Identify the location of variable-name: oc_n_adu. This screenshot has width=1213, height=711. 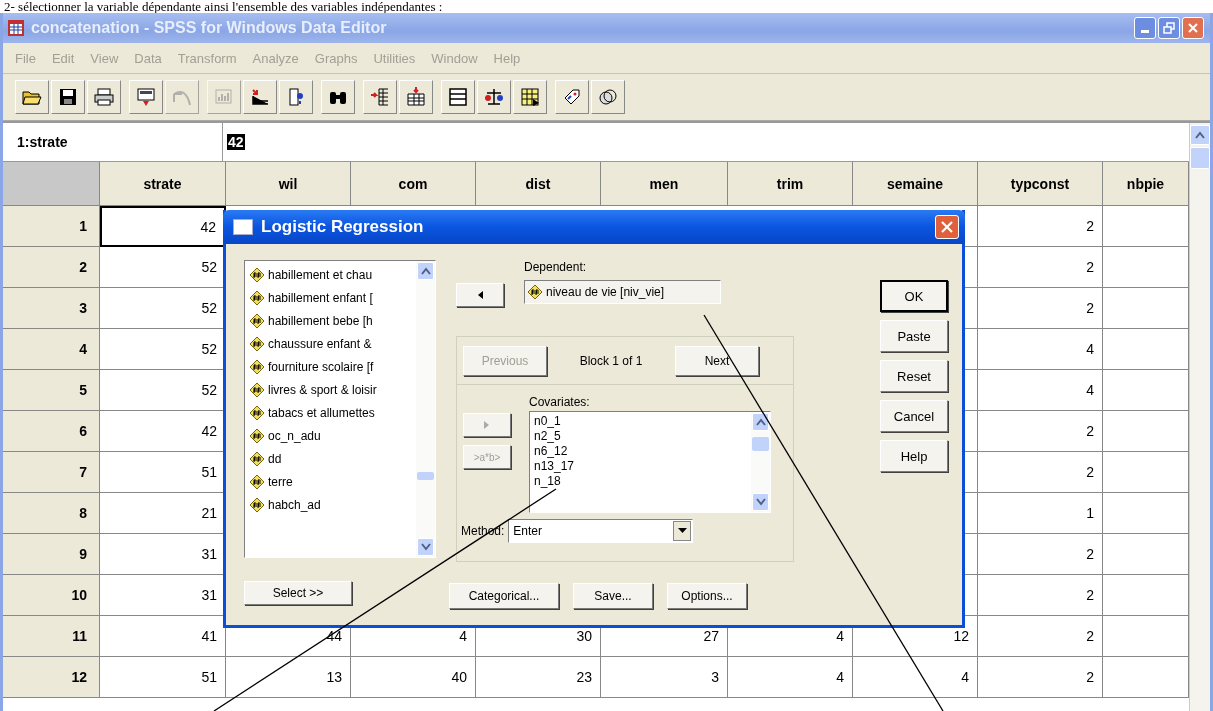
(294, 435).